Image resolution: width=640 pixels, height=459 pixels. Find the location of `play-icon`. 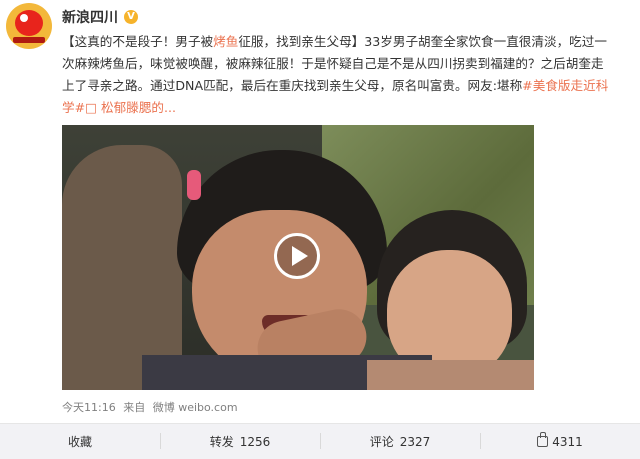

play-icon is located at coordinates (297, 256).